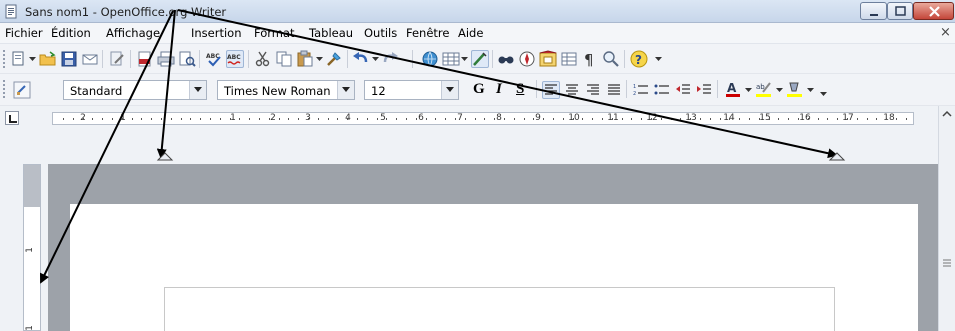  Describe the element at coordinates (107, 147) in the screenshot. I see `annotation-arrow-vertical-ruler` at that location.